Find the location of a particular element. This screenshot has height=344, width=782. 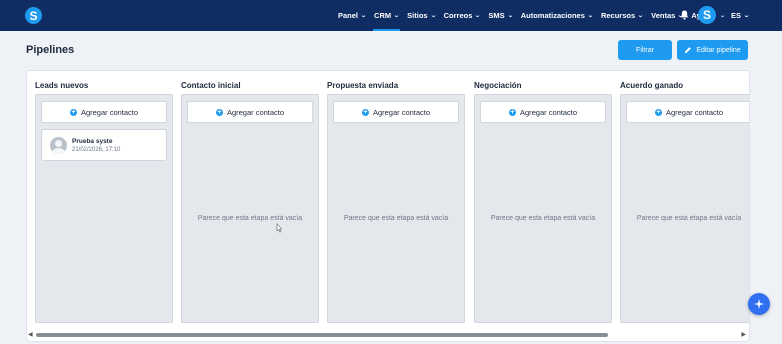

sparkle-icon is located at coordinates (759, 304).